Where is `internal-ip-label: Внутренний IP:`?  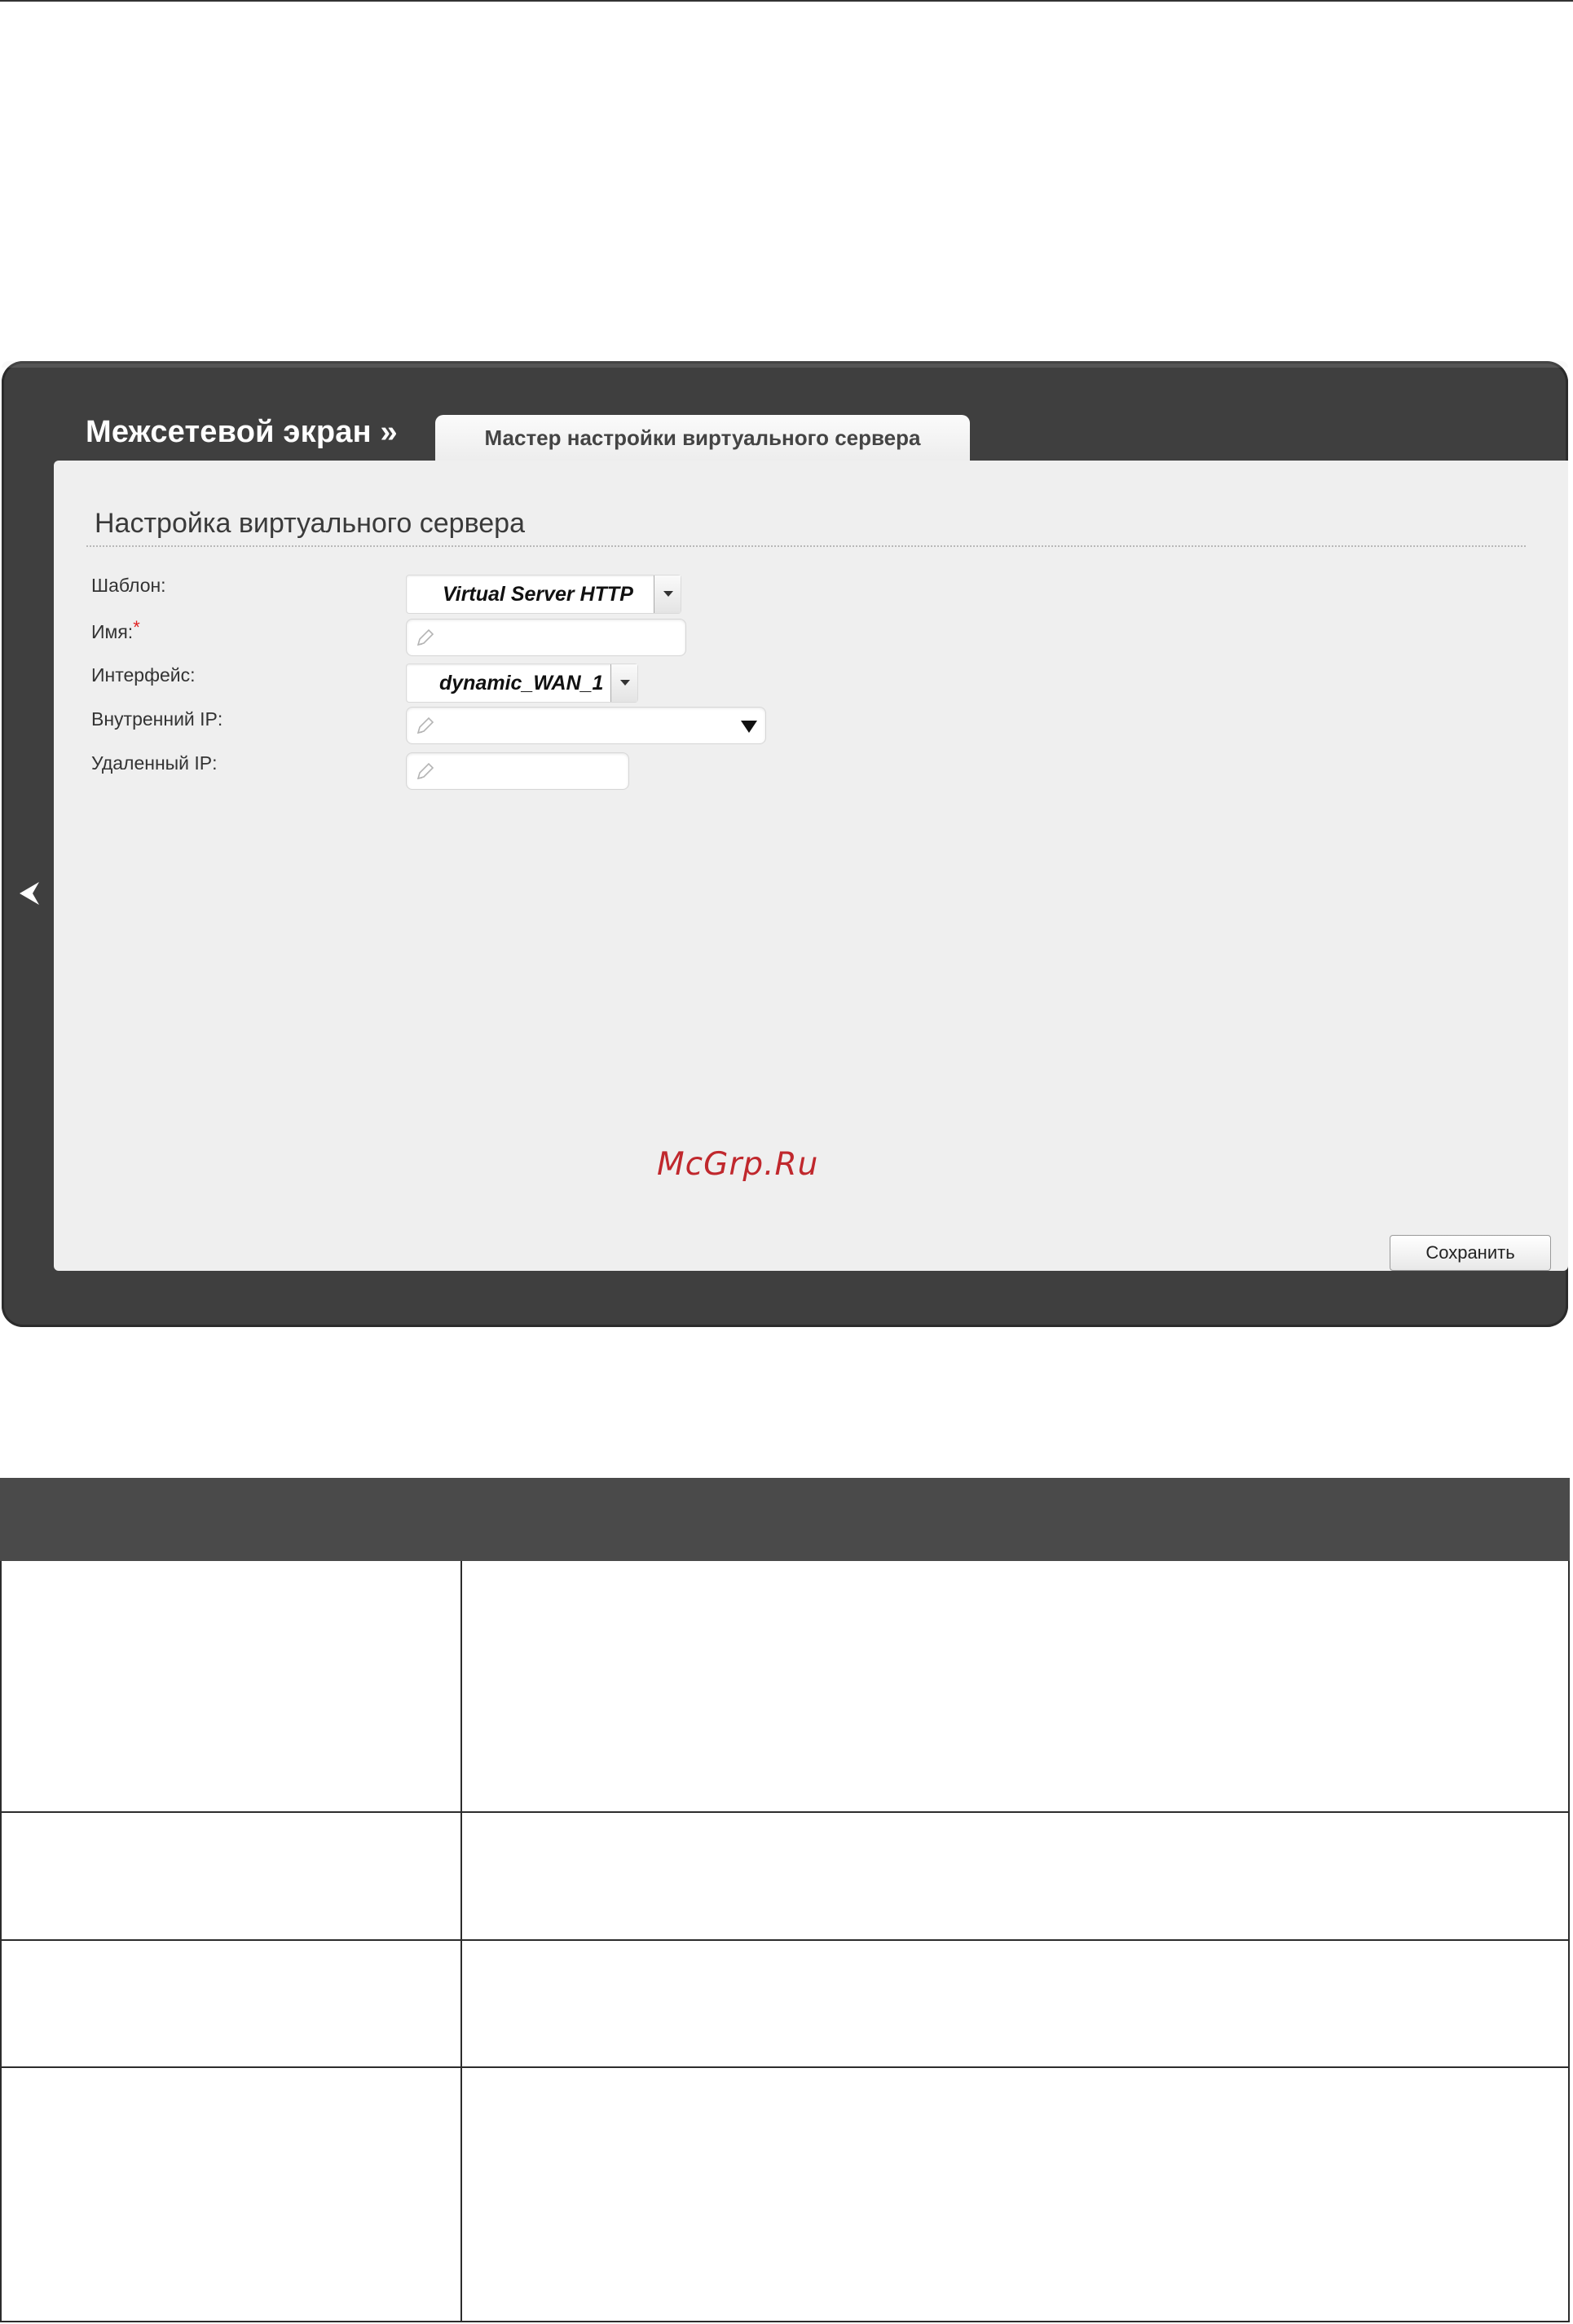 internal-ip-label: Внутренний IP: is located at coordinates (157, 719).